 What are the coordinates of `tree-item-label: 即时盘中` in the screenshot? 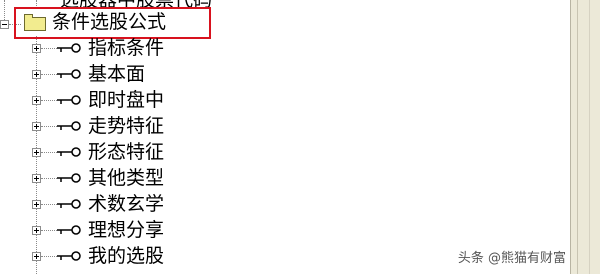 It's located at (126, 100).